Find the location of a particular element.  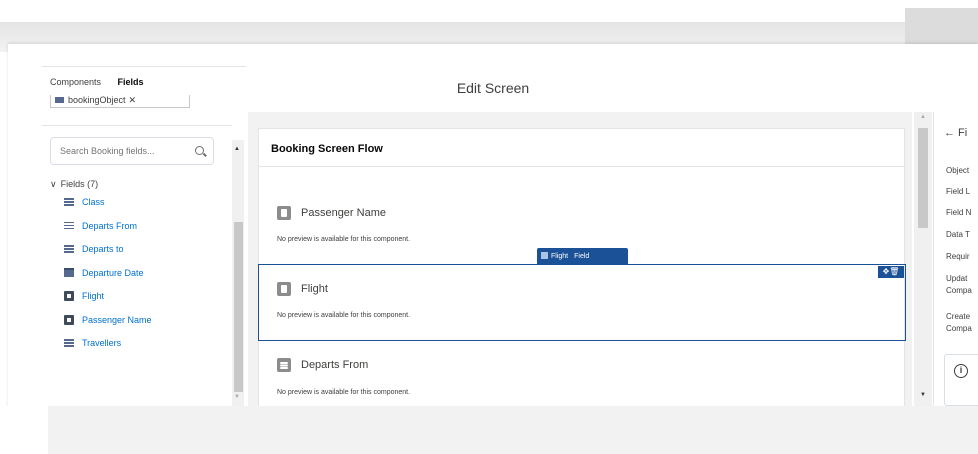

palette-divider is located at coordinates (137, 125).